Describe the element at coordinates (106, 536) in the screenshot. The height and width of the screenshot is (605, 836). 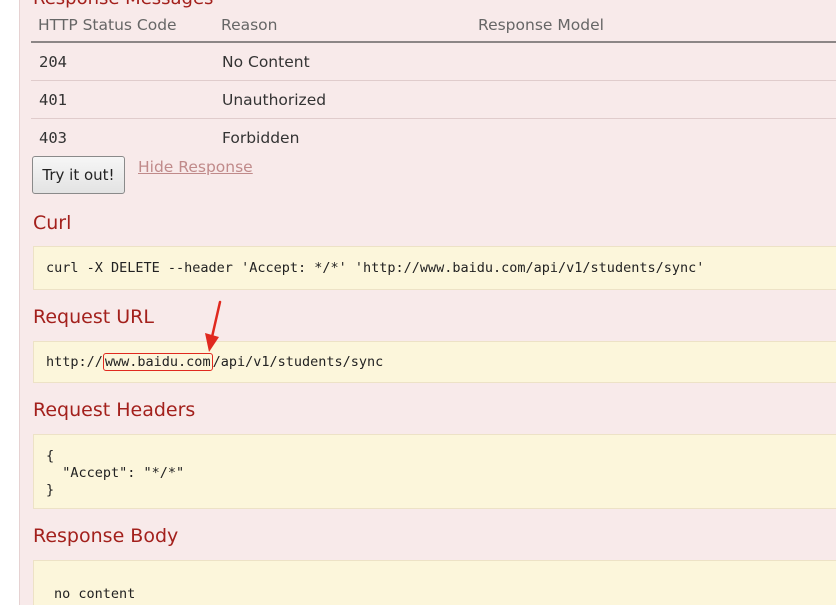
I see `response-body-heading: Response Body` at that location.